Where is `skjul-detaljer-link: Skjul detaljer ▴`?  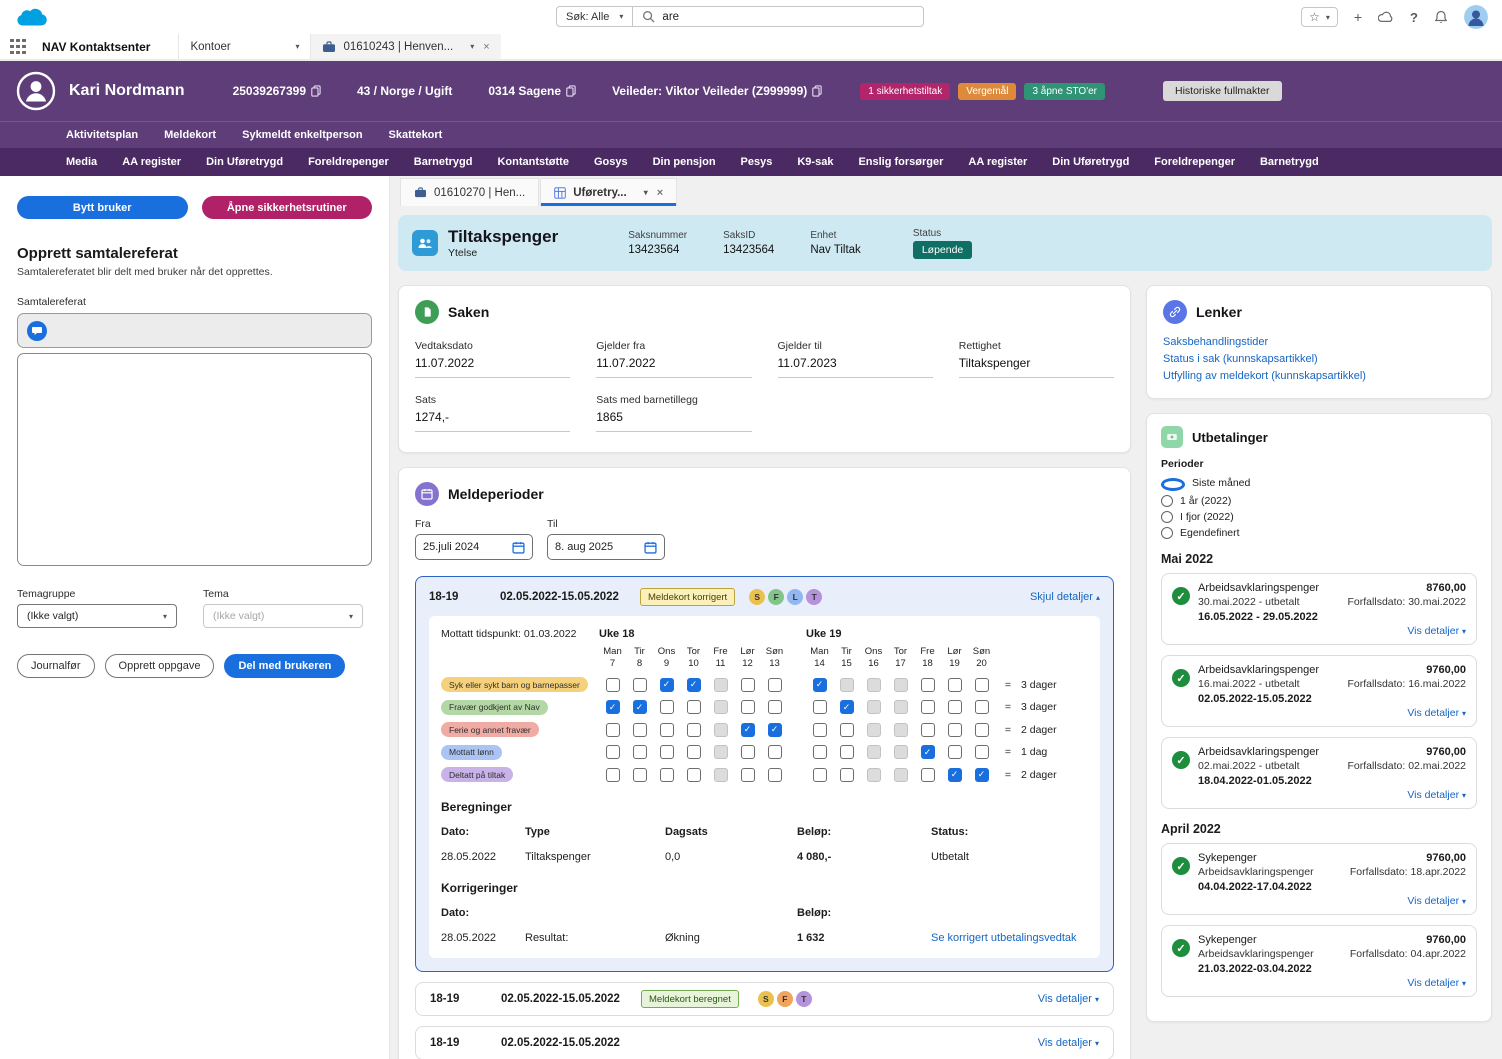
skjul-detaljer-link: Skjul detaljer ▴ is located at coordinates (1065, 597).